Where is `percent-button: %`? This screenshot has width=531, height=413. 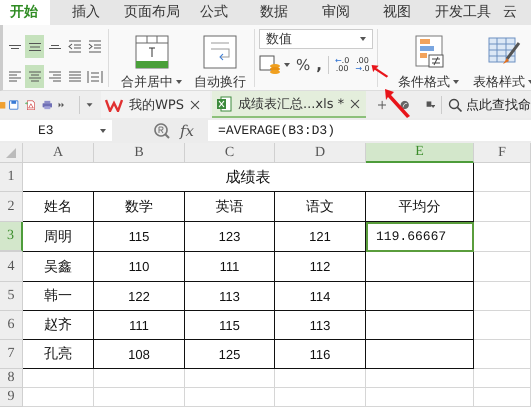
percent-button: % is located at coordinates (303, 65).